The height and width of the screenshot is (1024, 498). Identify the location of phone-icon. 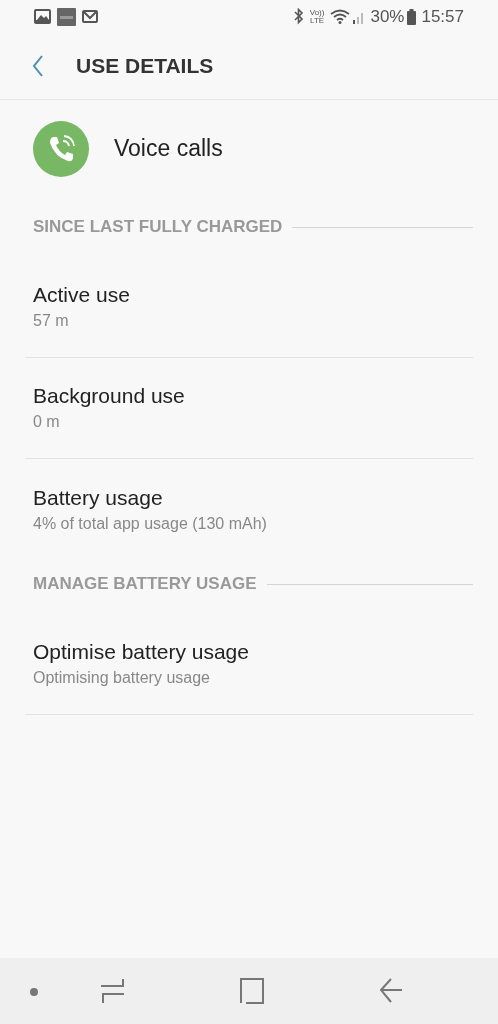
(61, 148).